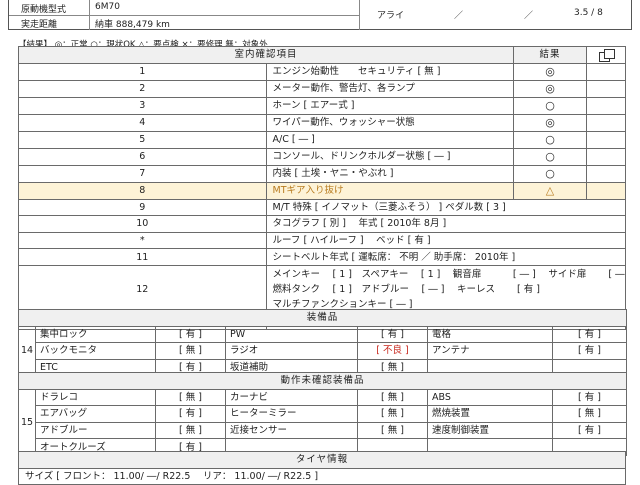  Describe the element at coordinates (588, 13) in the screenshot. I see `alignment-value: 3.5 / 8` at that location.